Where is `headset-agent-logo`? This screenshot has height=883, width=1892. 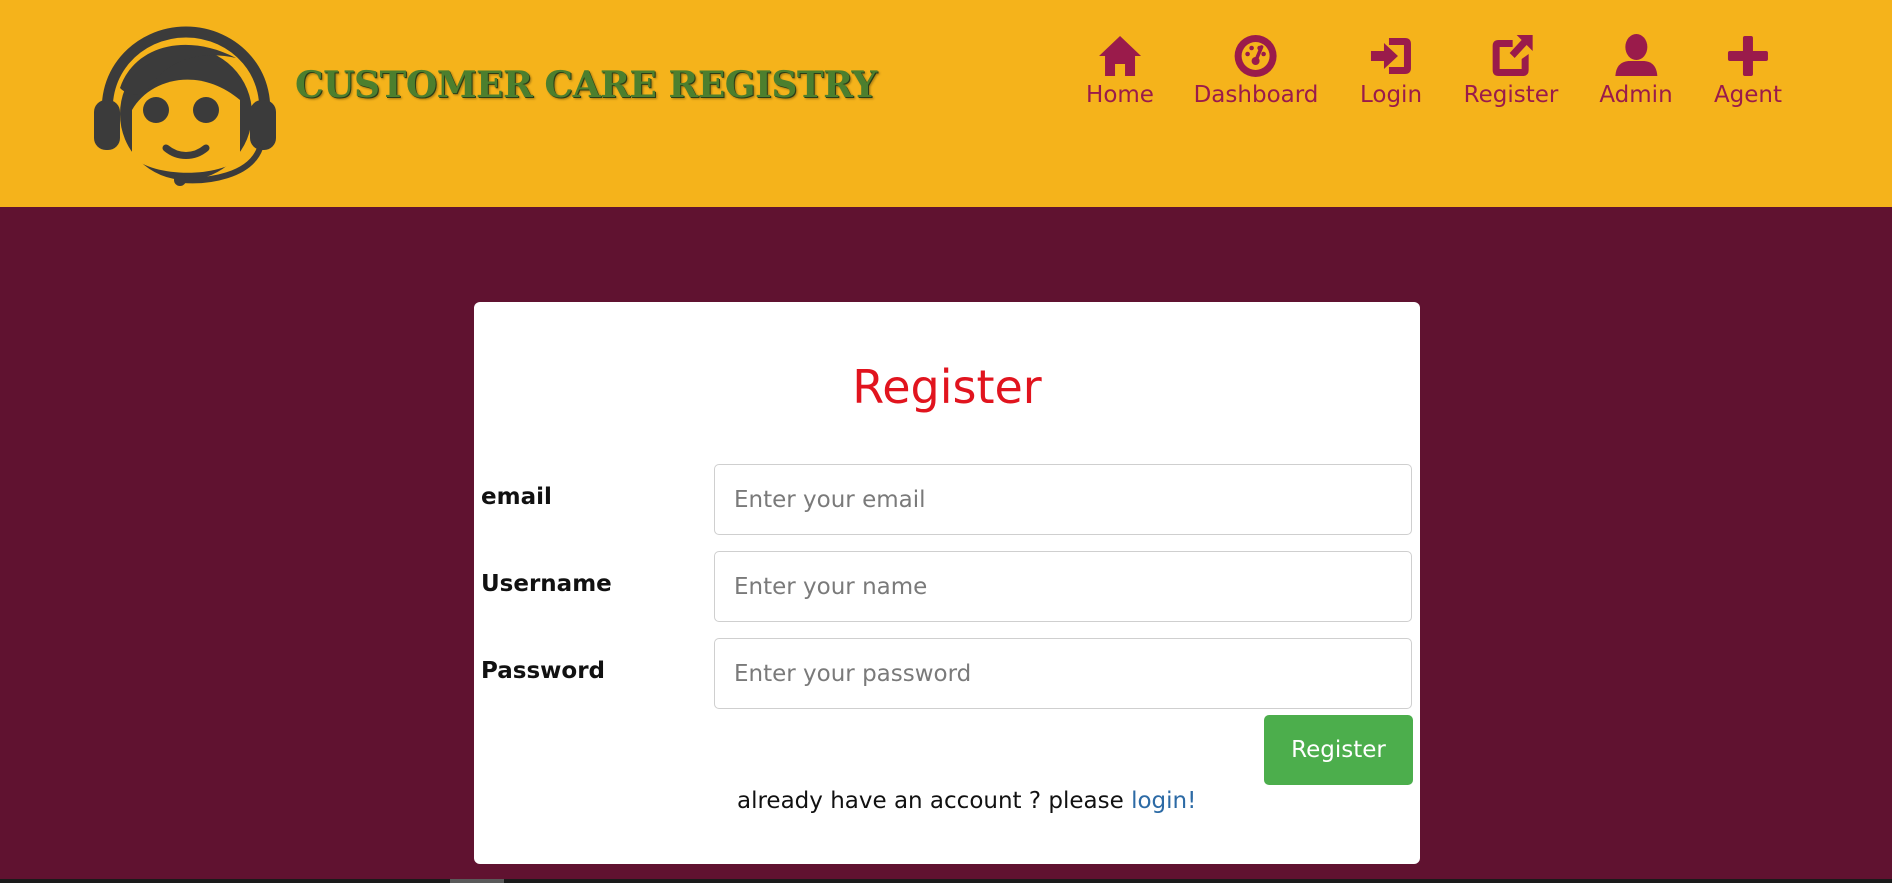 headset-agent-logo is located at coordinates (185, 106).